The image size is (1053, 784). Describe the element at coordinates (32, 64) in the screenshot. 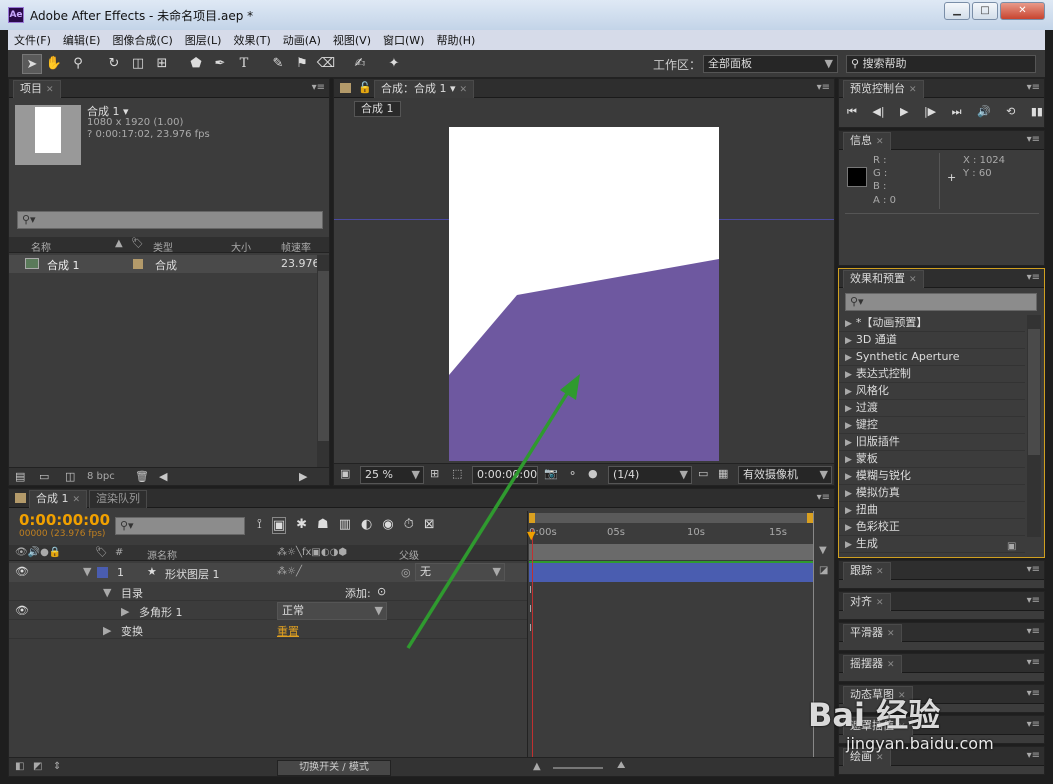

I see `selection-tool-icon: ➤` at that location.